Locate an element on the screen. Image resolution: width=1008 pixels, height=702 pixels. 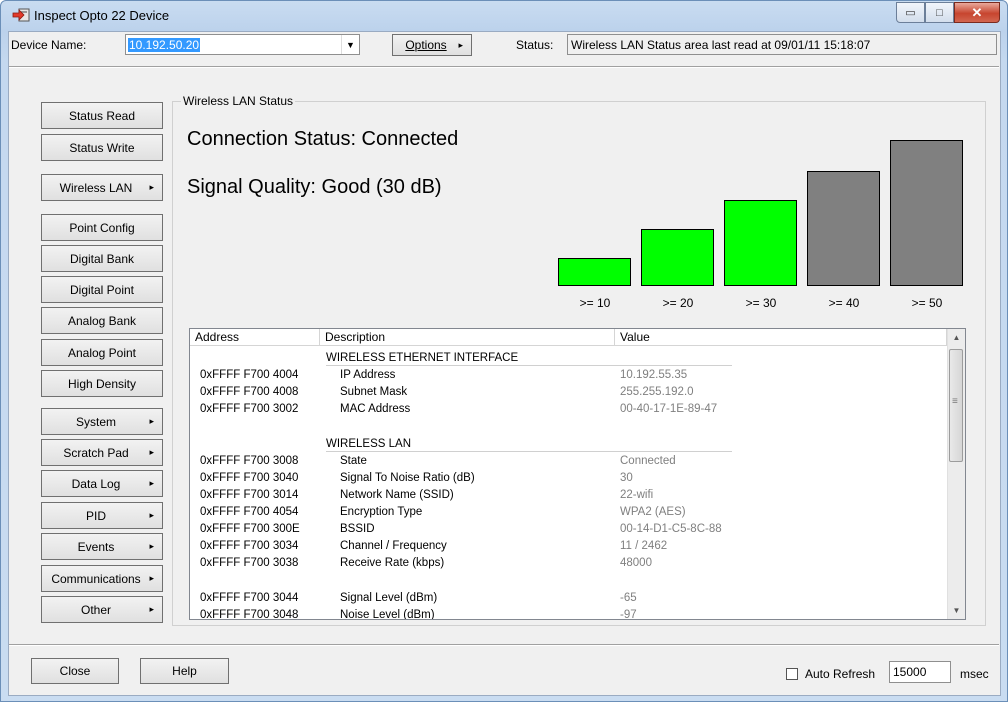
auto-refresh-checkbox is located at coordinates (792, 674).